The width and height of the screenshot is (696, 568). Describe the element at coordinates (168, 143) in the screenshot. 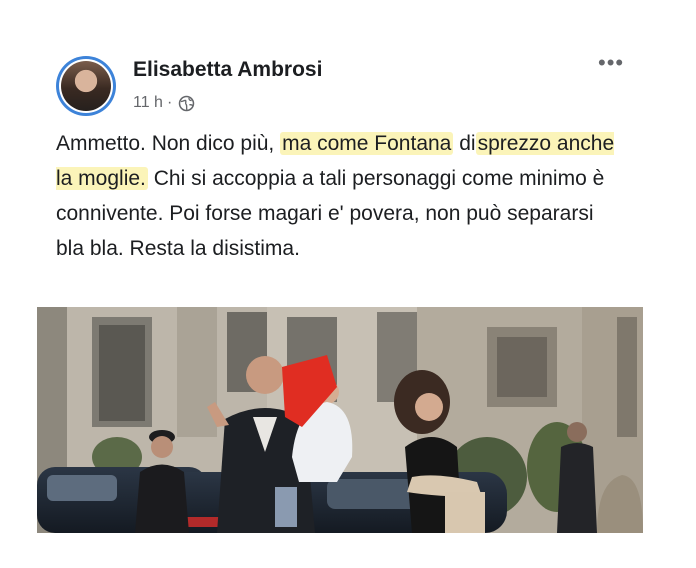

I see `post-text-part: Ammetto. Non dico più,` at that location.